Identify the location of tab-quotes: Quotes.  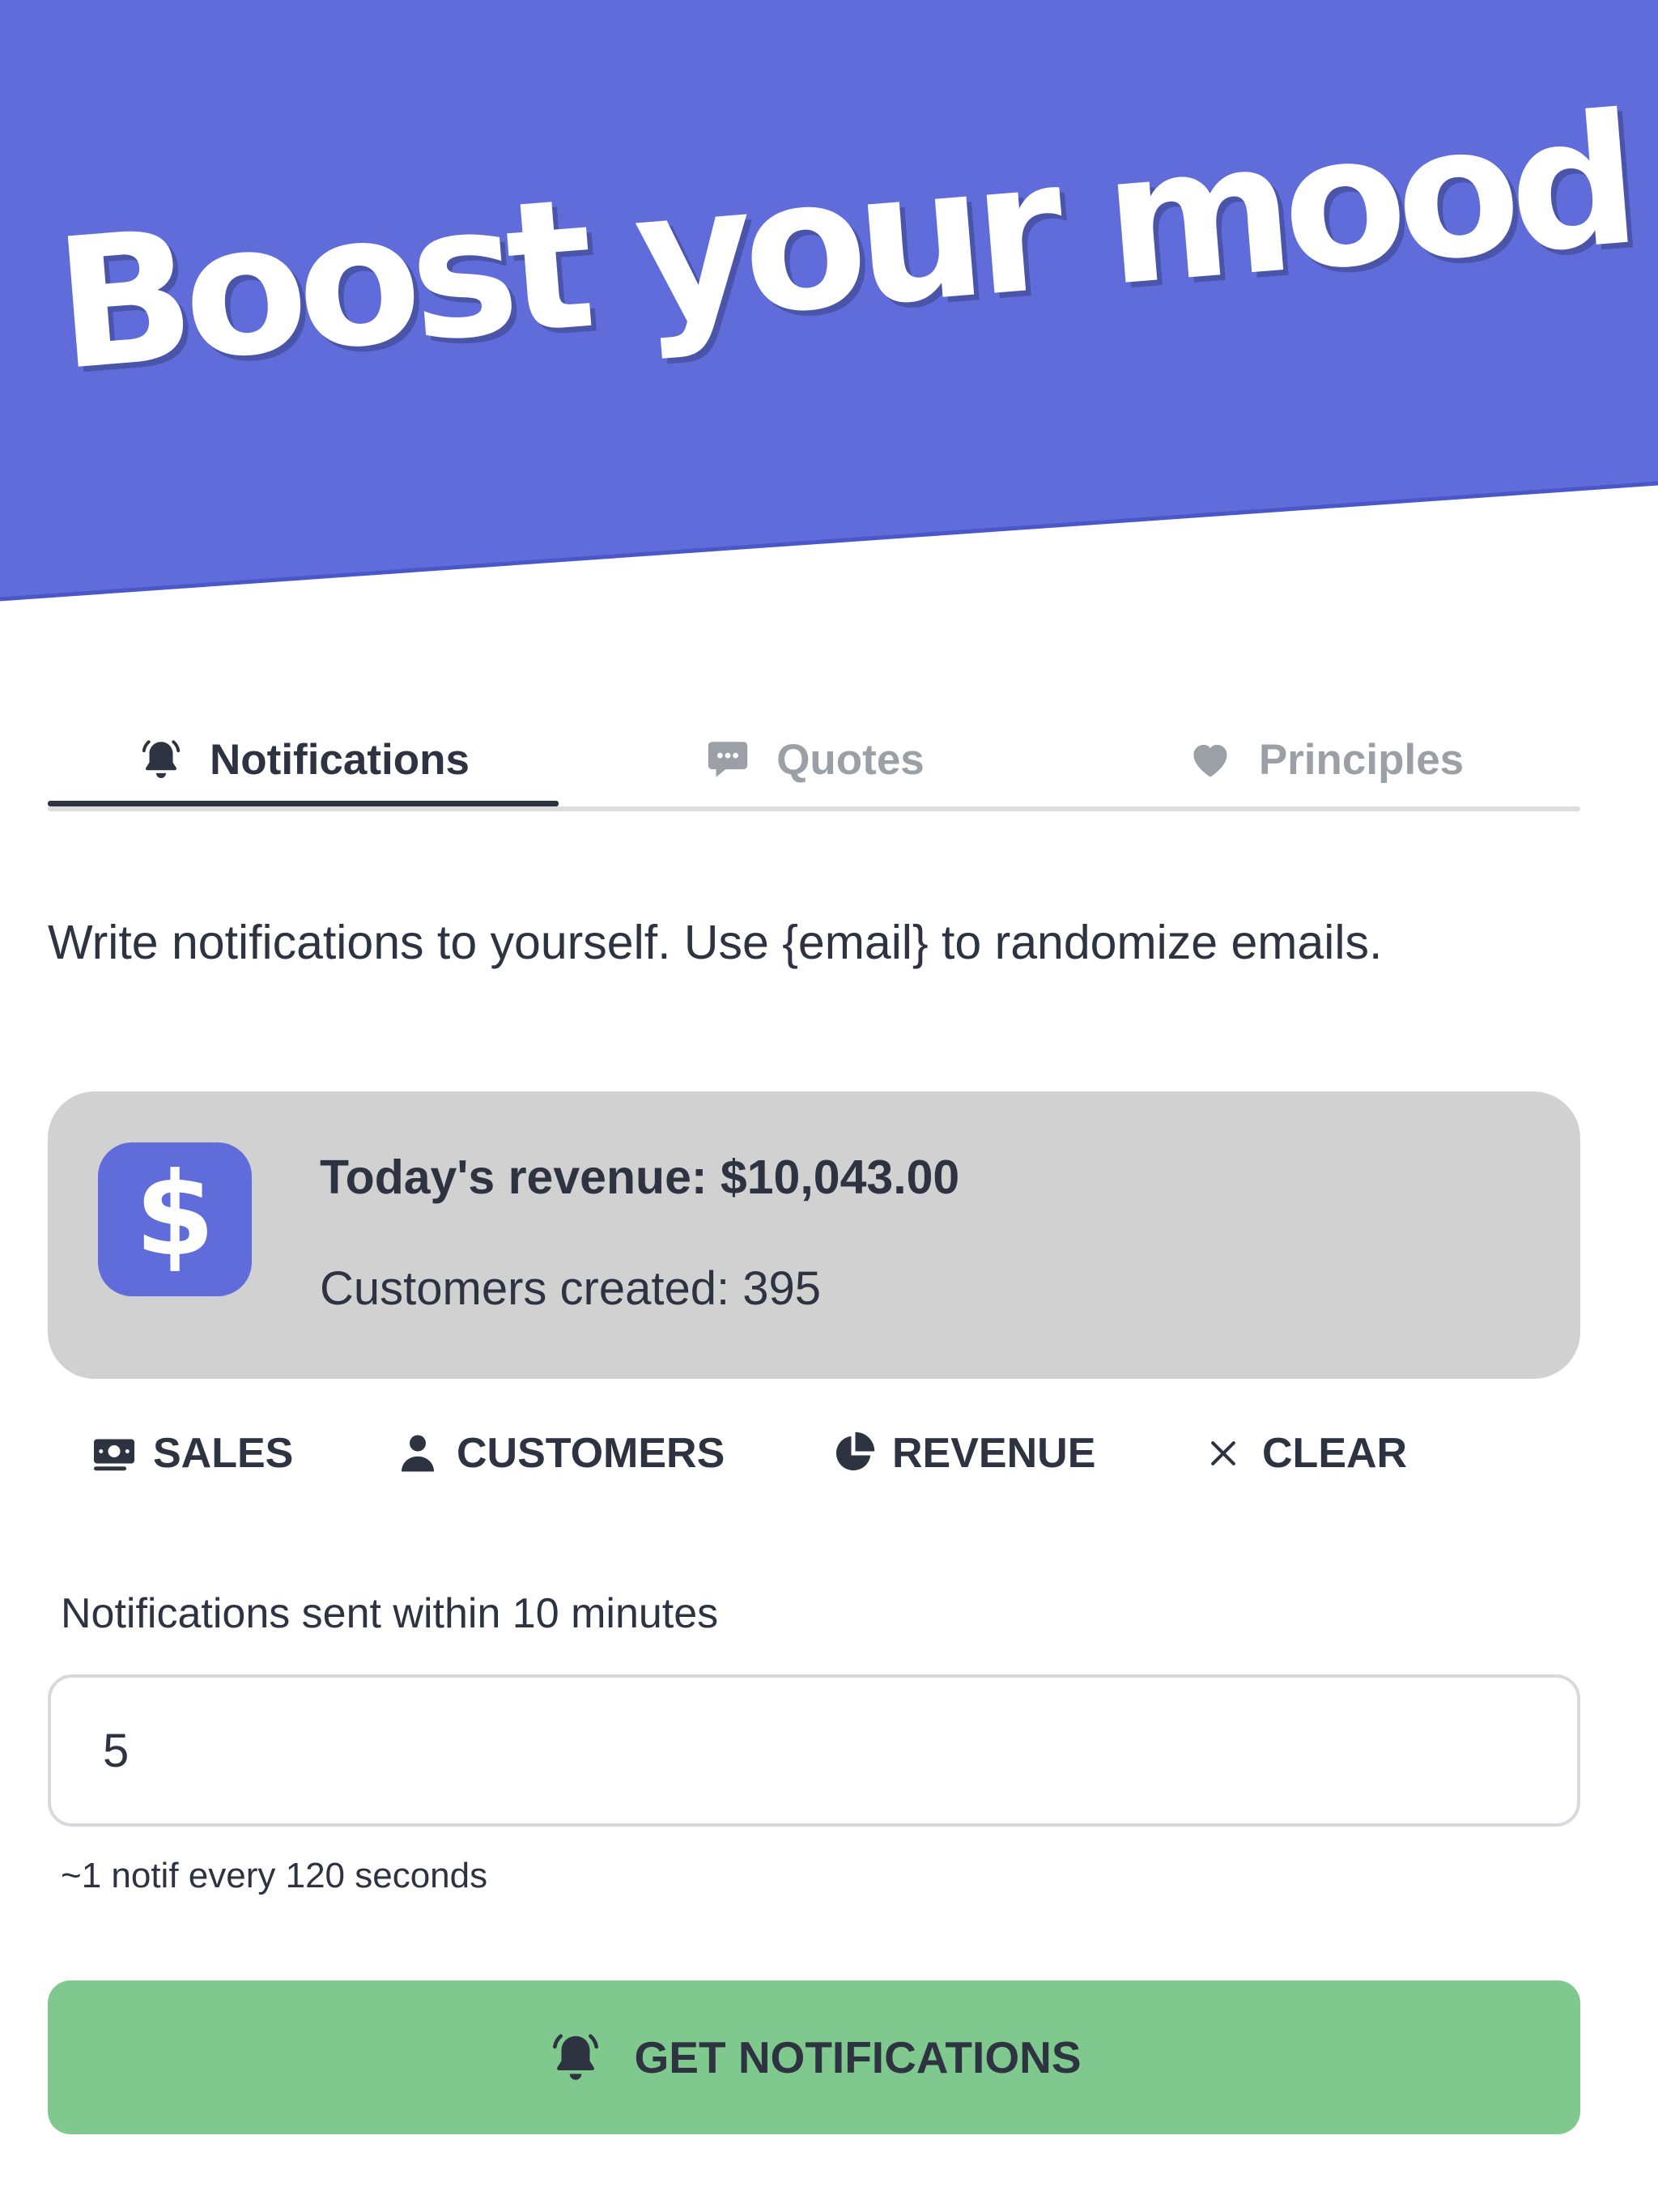
(814, 760).